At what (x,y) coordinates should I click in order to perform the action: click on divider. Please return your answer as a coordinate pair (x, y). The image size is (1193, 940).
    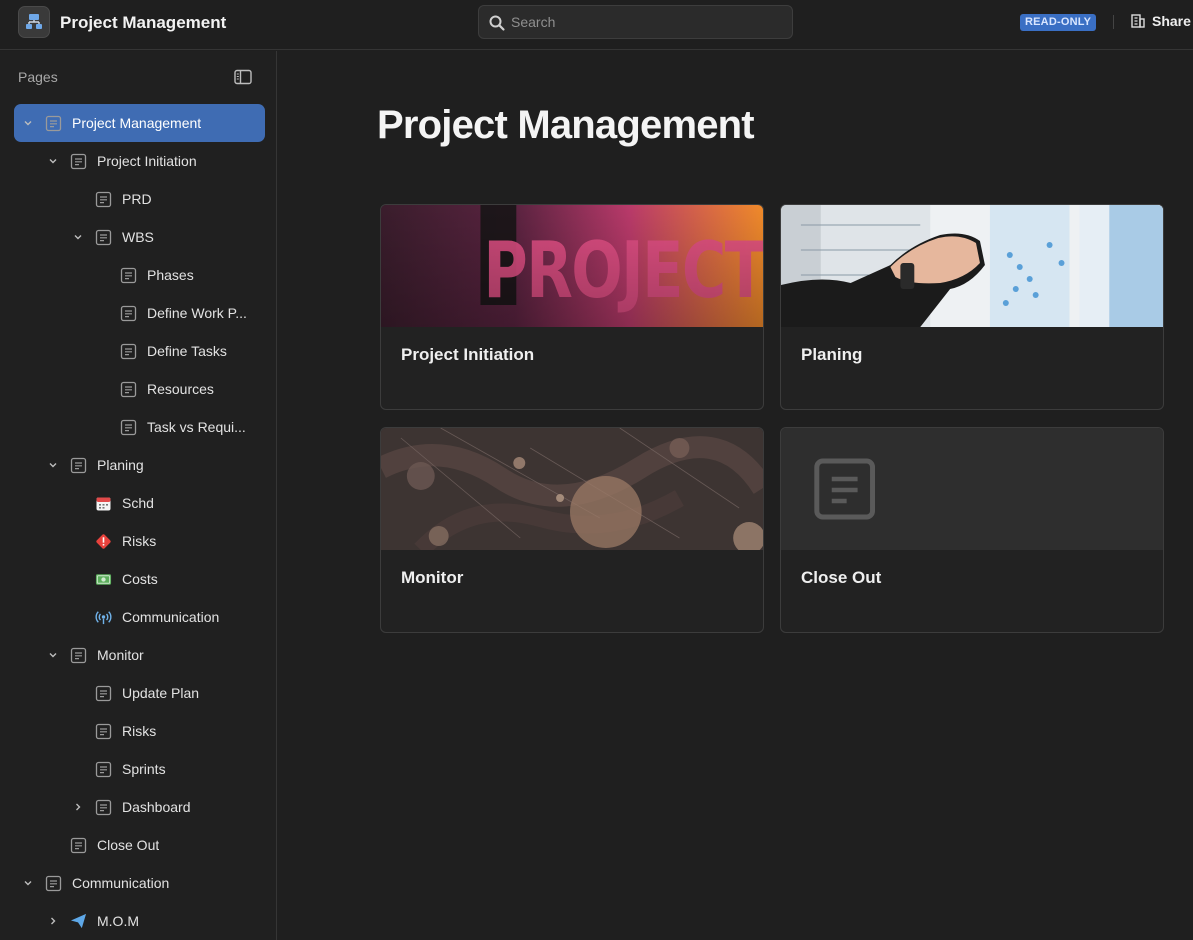
    Looking at the image, I should click on (1113, 22).